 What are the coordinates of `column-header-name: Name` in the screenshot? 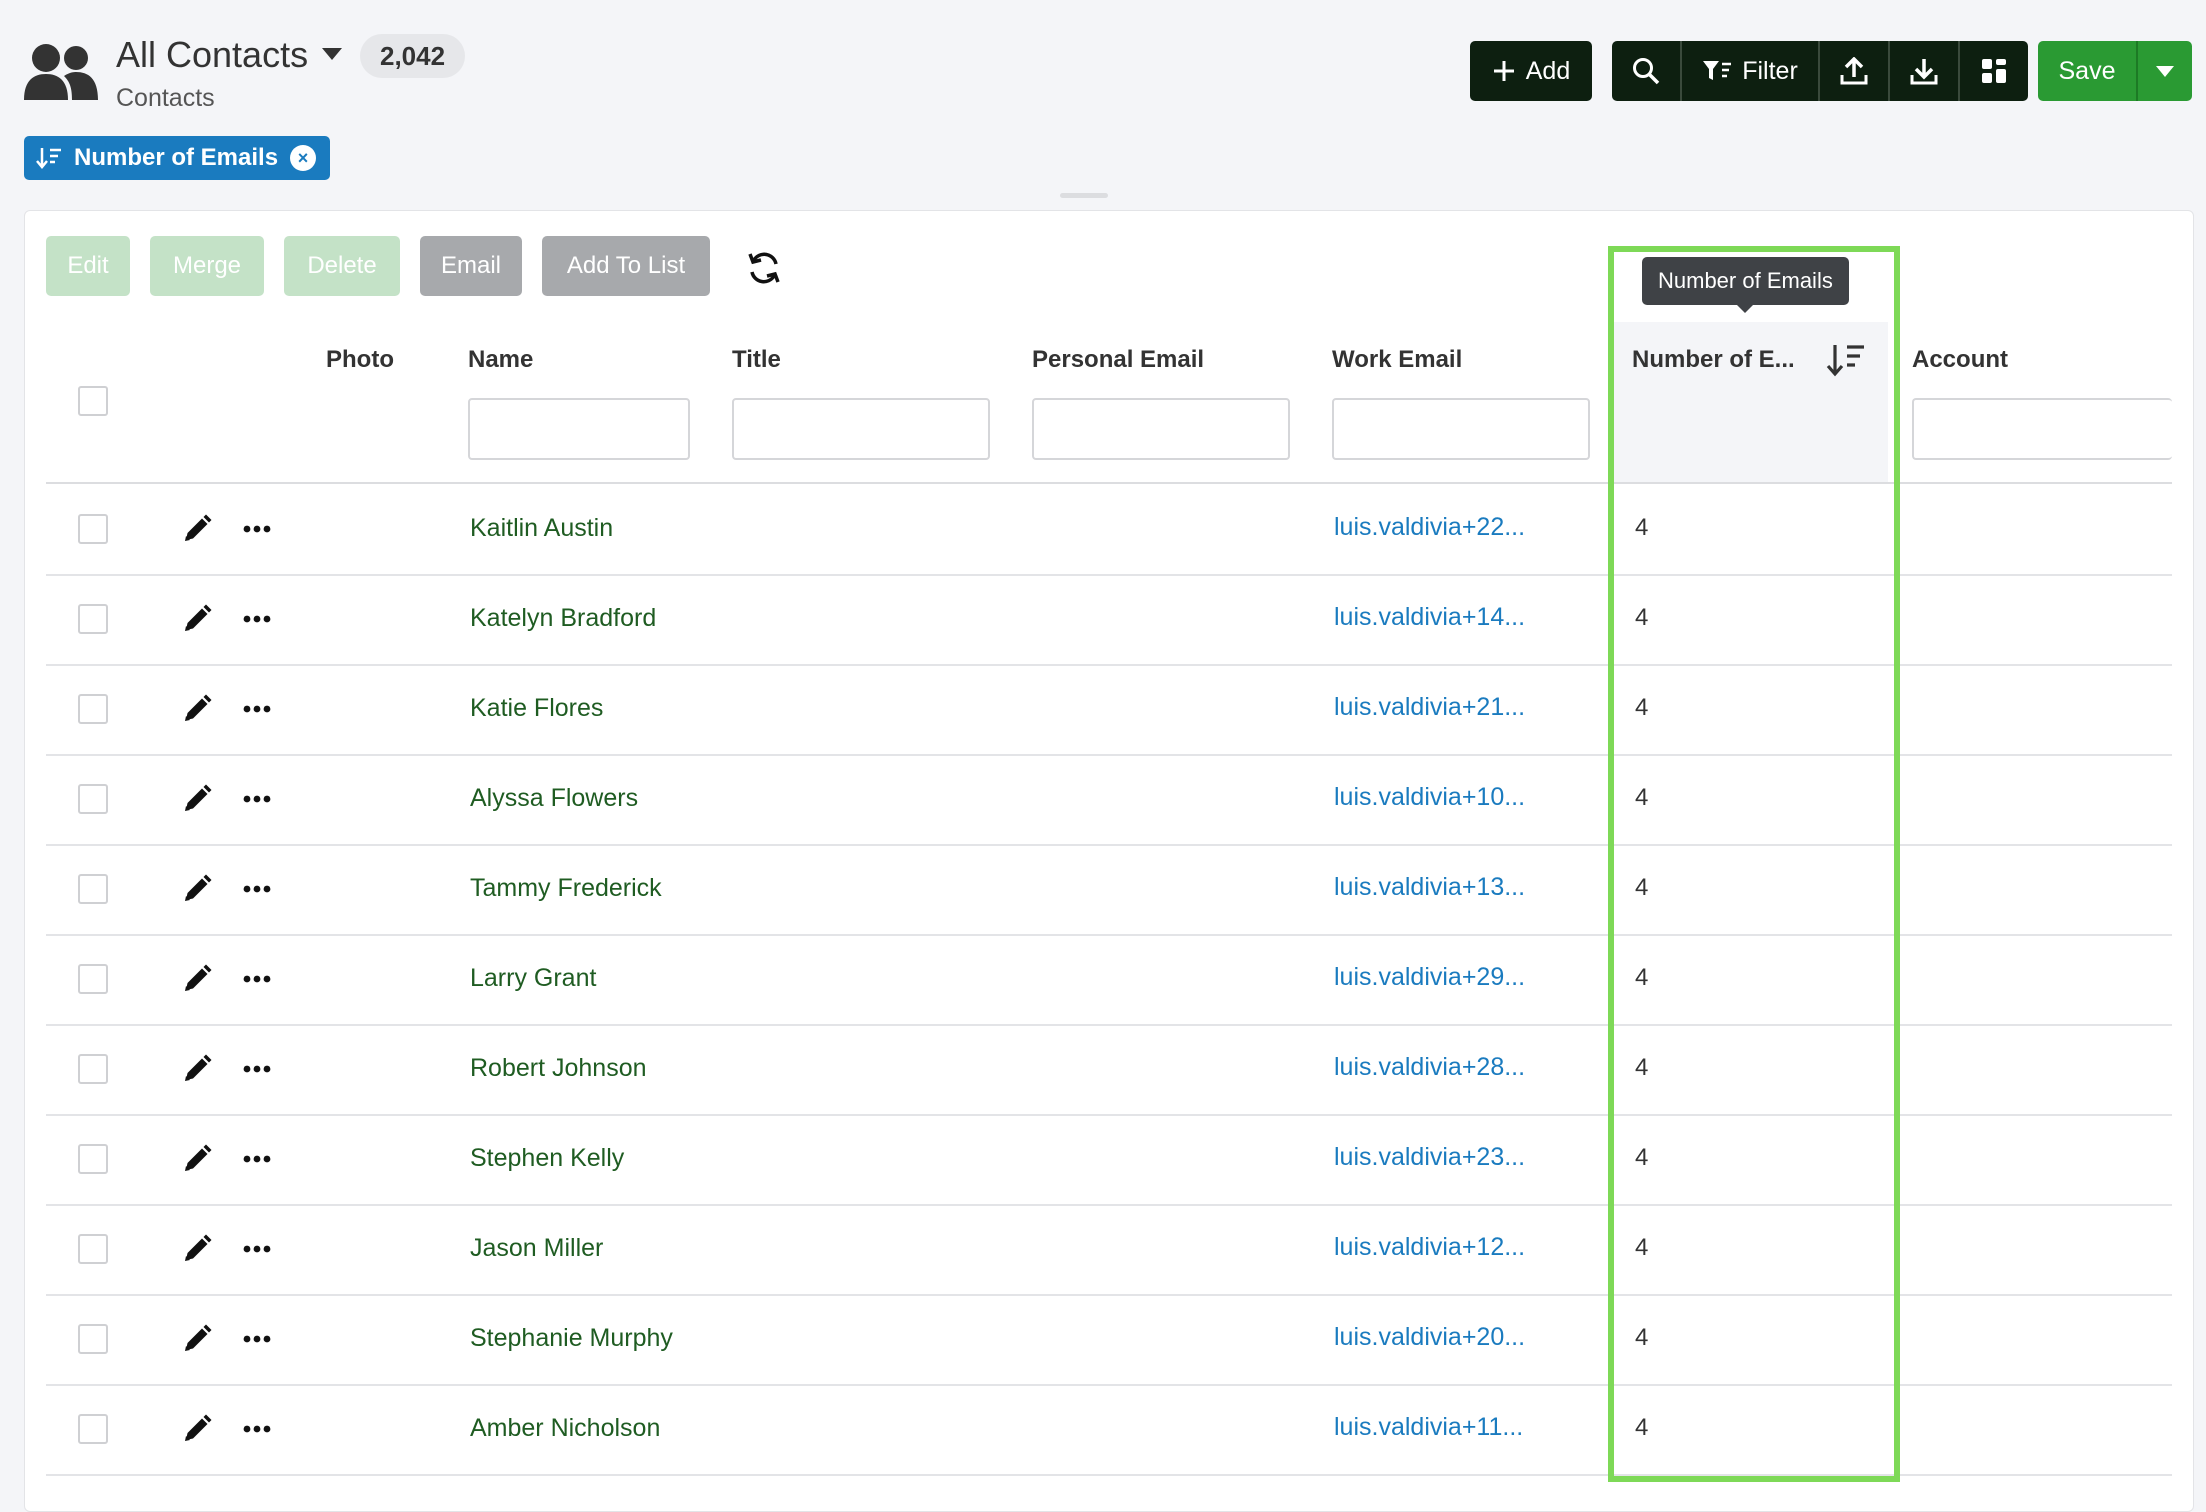 It's located at (500, 360).